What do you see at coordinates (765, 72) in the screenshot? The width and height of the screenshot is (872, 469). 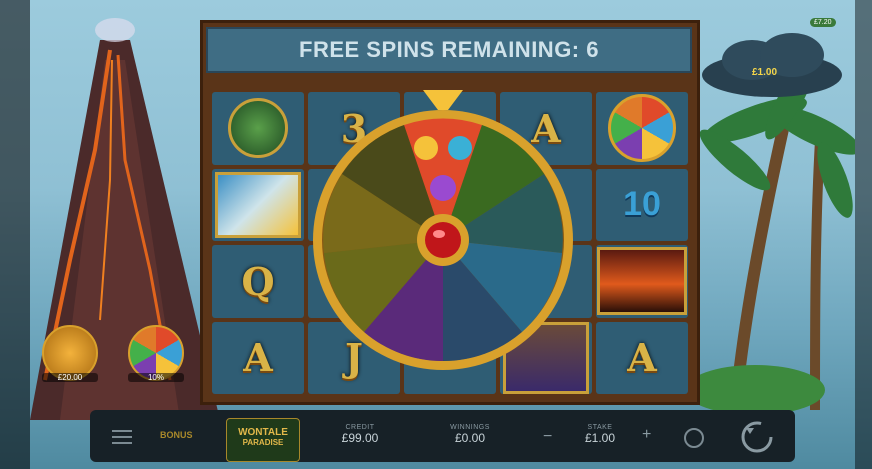 I see `cloud-value: £1.00` at bounding box center [765, 72].